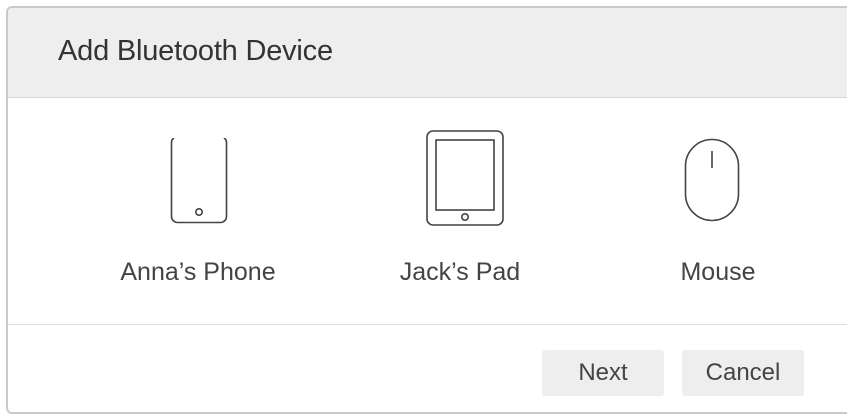 Image resolution: width=847 pixels, height=419 pixels. I want to click on device-item-mouse: Mouse, so click(718, 211).